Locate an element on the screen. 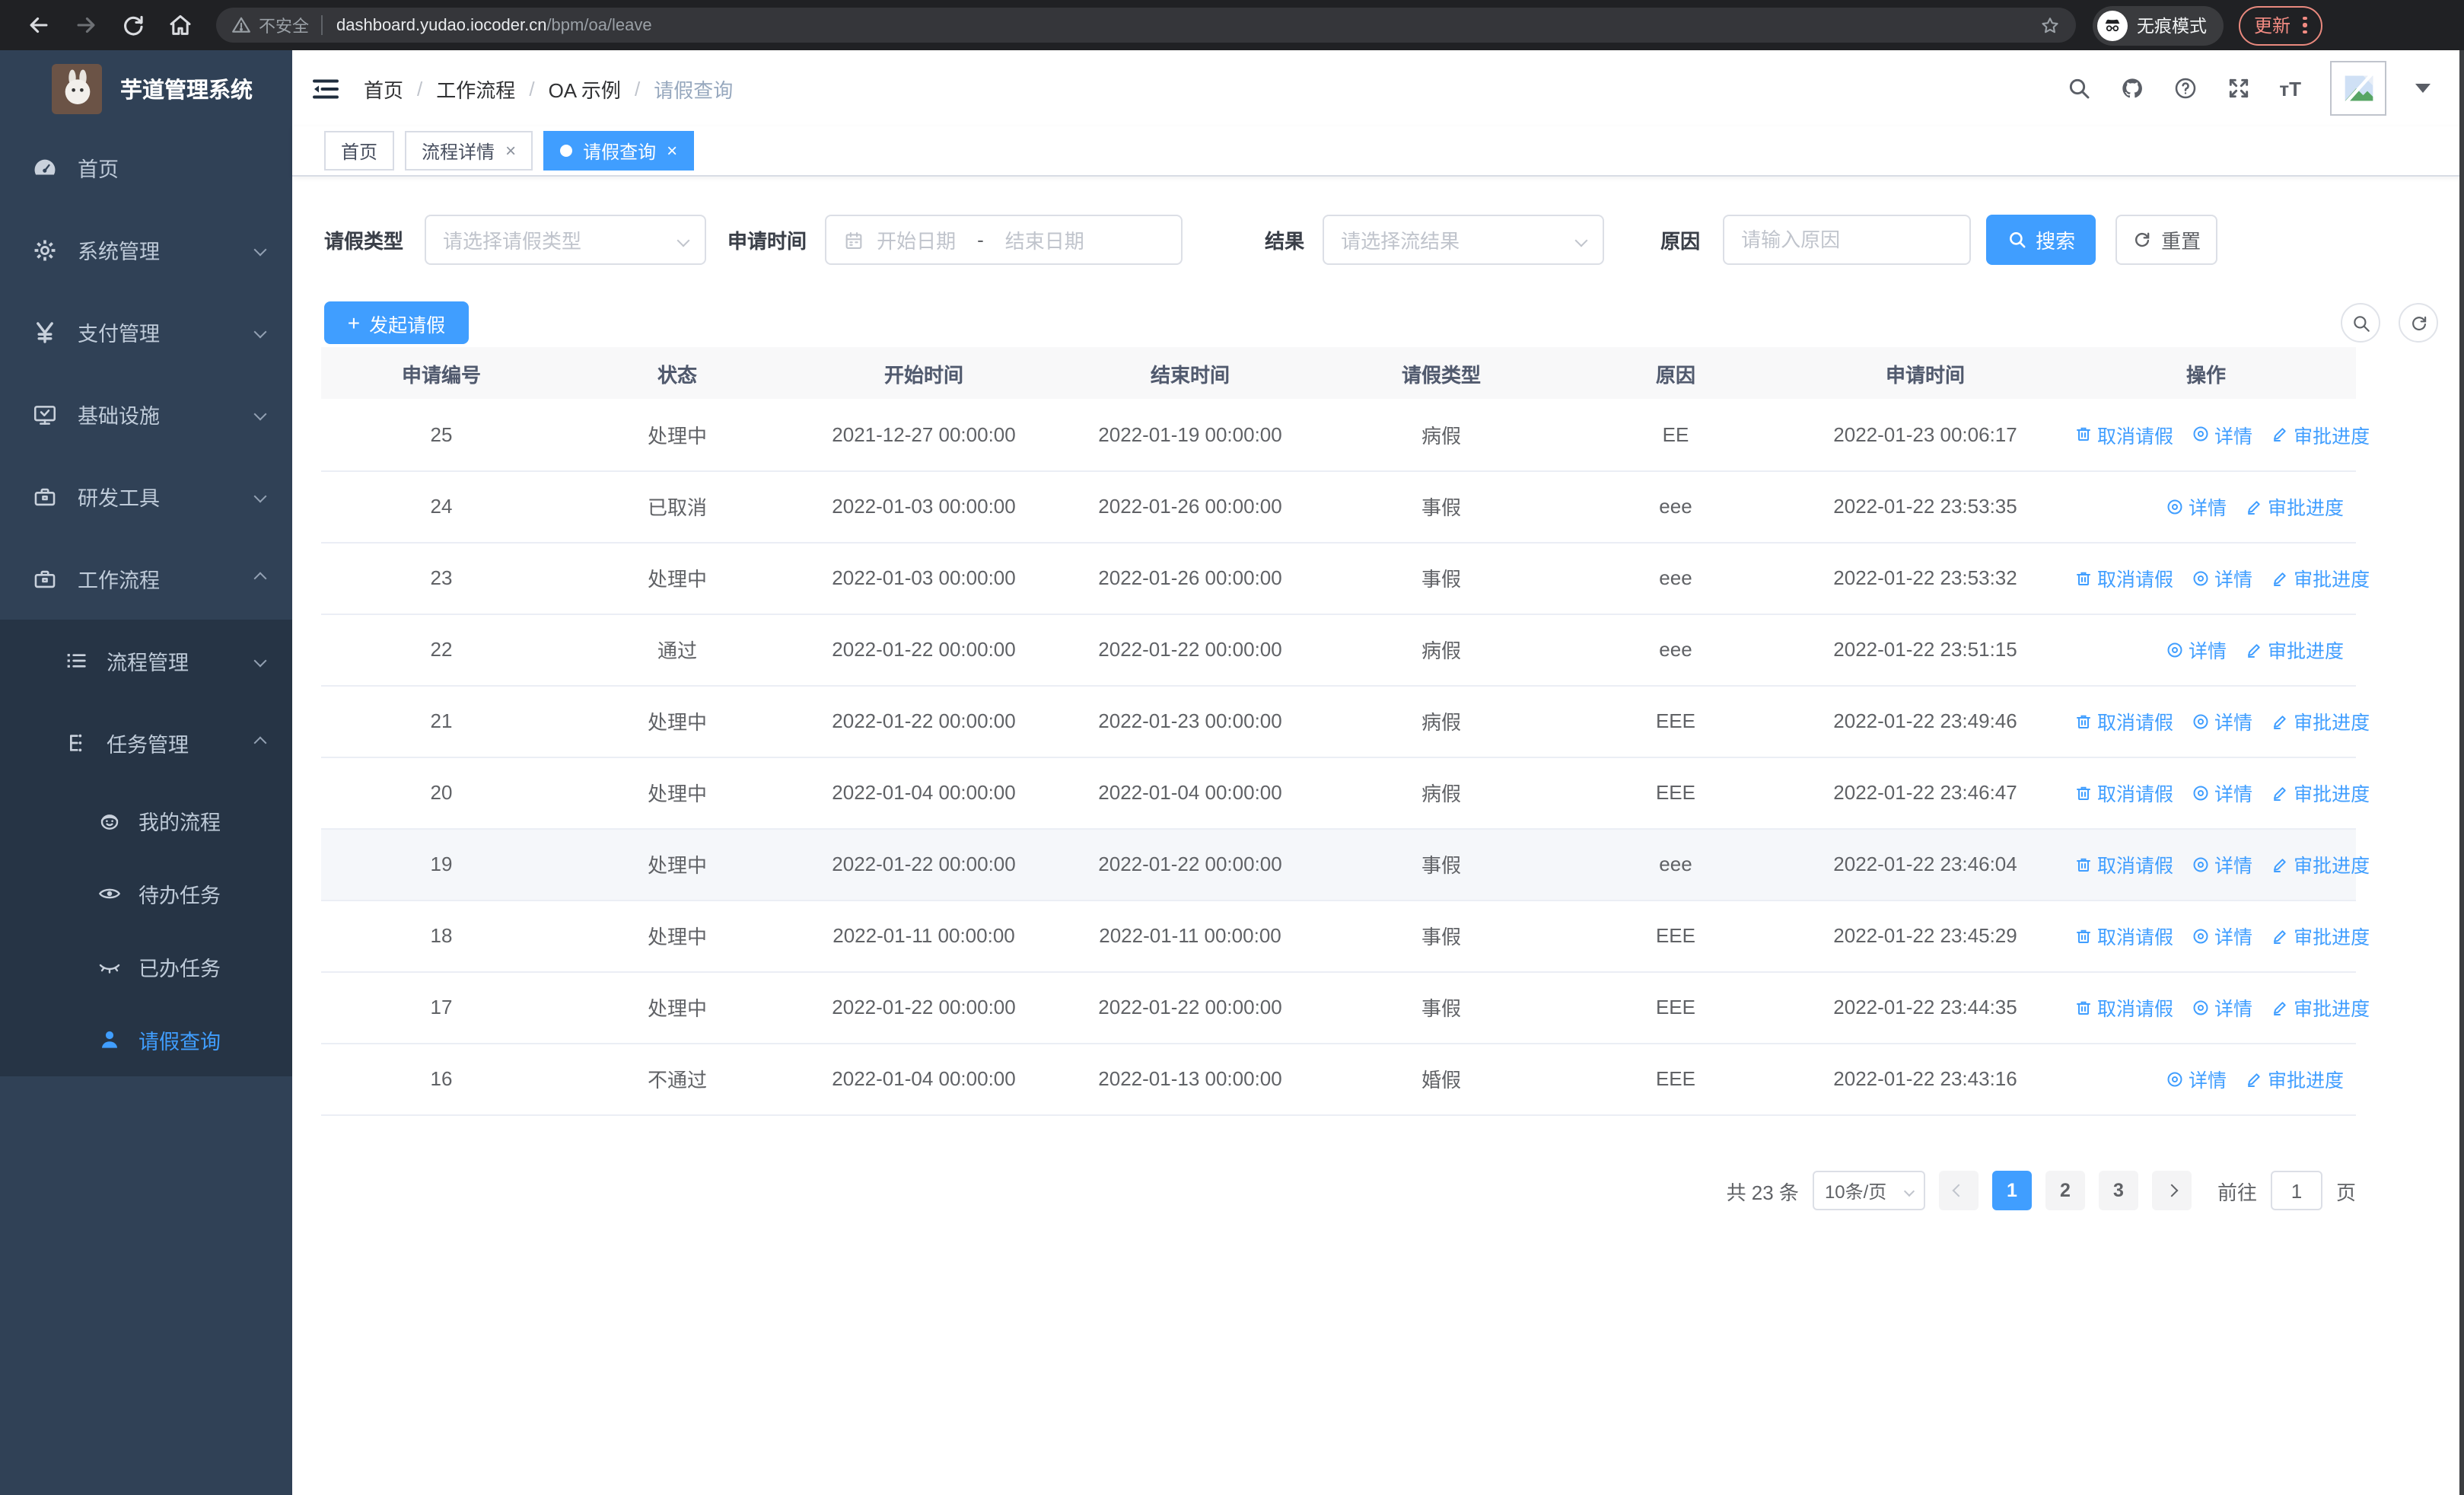 The image size is (2464, 1495). security-label: 不安全 is located at coordinates (284, 25).